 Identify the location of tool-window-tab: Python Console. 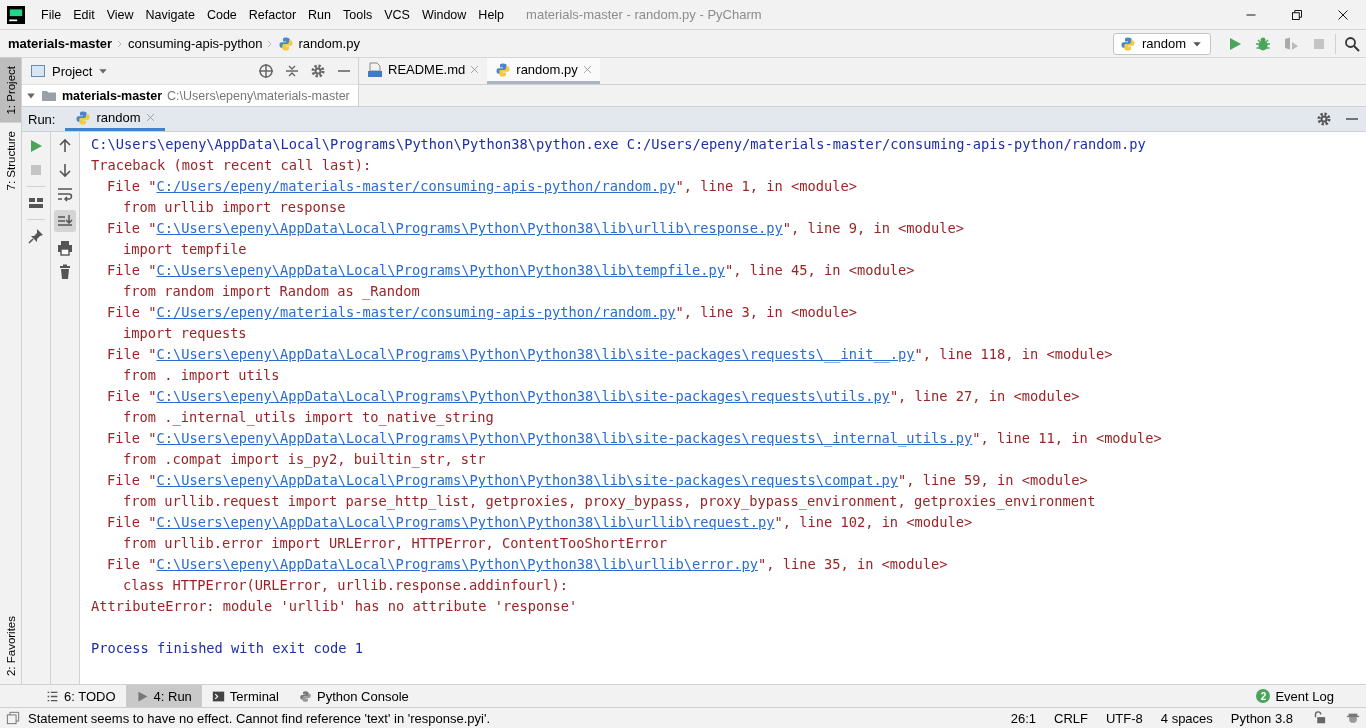
(354, 696).